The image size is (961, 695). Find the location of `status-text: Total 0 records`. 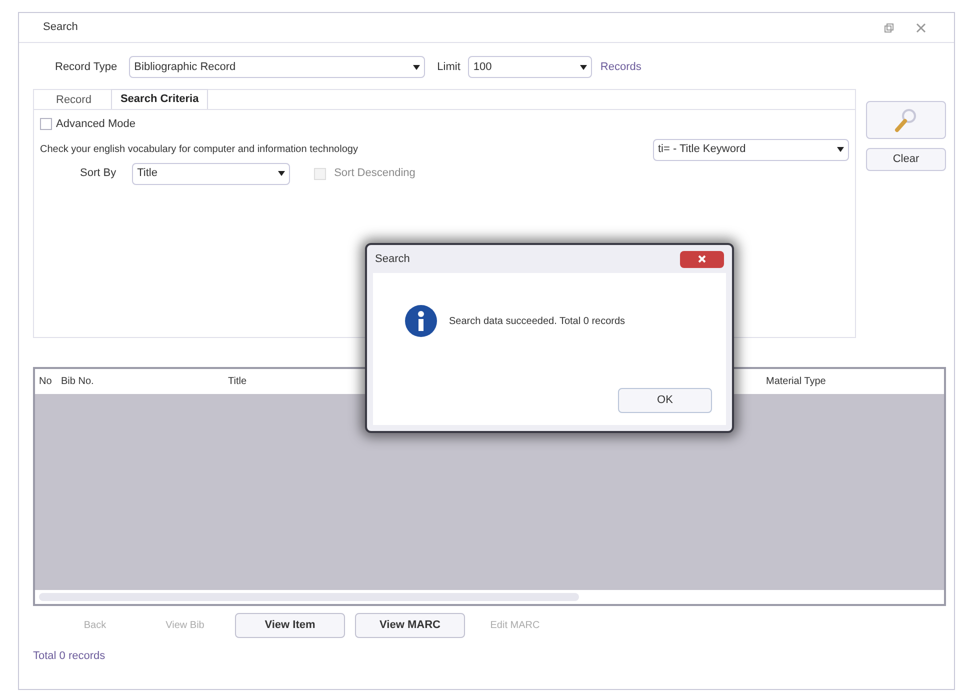

status-text: Total 0 records is located at coordinates (69, 656).